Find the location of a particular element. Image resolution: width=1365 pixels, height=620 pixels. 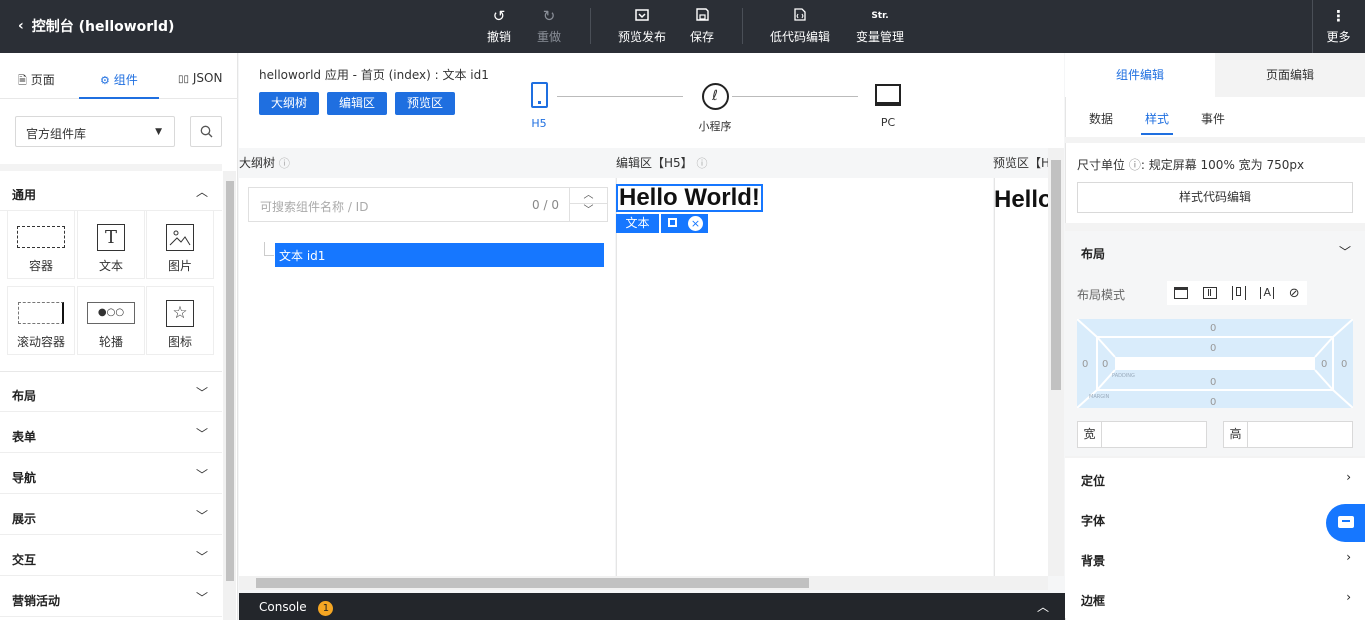

back-button: ‹ 控制台 (helloworld) is located at coordinates (96, 26).